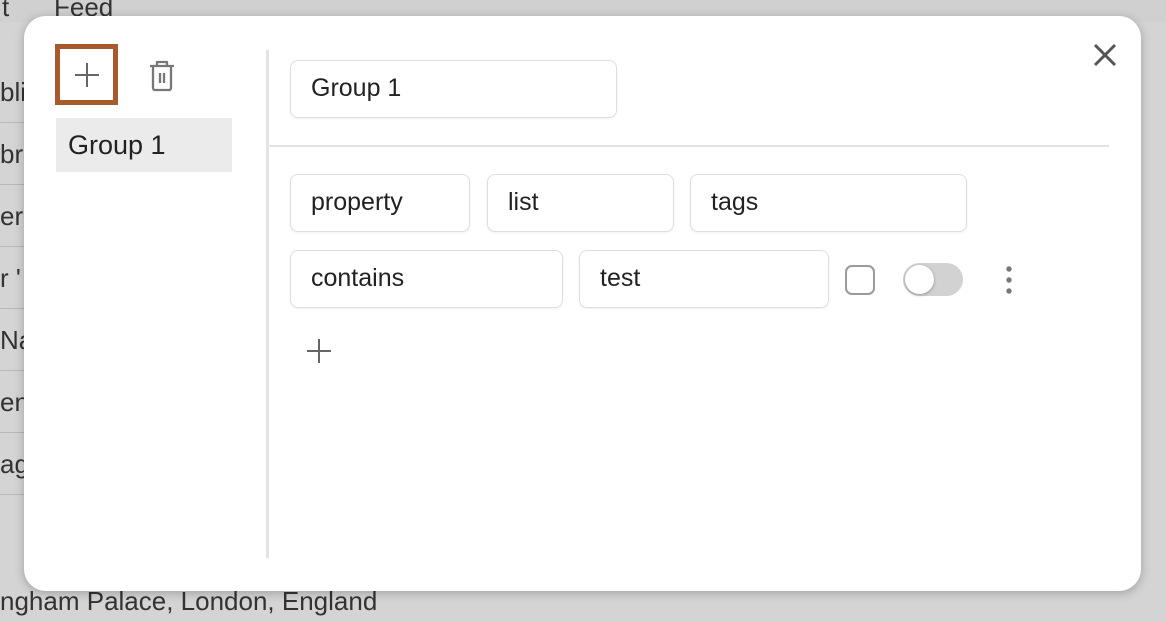 This screenshot has height=622, width=1166. Describe the element at coordinates (426, 279) in the screenshot. I see `rule-operator-select: contains` at that location.